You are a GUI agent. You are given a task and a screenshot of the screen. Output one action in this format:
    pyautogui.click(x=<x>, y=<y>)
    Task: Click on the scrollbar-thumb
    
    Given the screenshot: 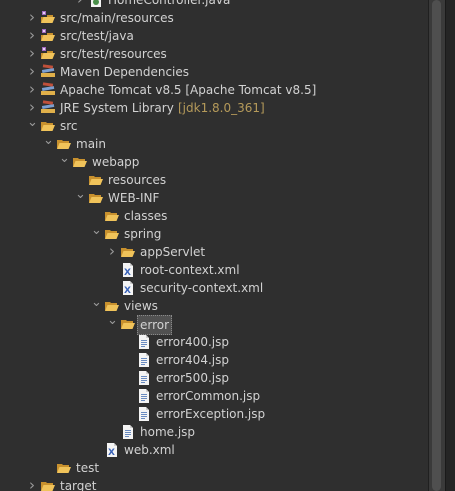 What is the action you would take?
    pyautogui.click(x=436, y=245)
    